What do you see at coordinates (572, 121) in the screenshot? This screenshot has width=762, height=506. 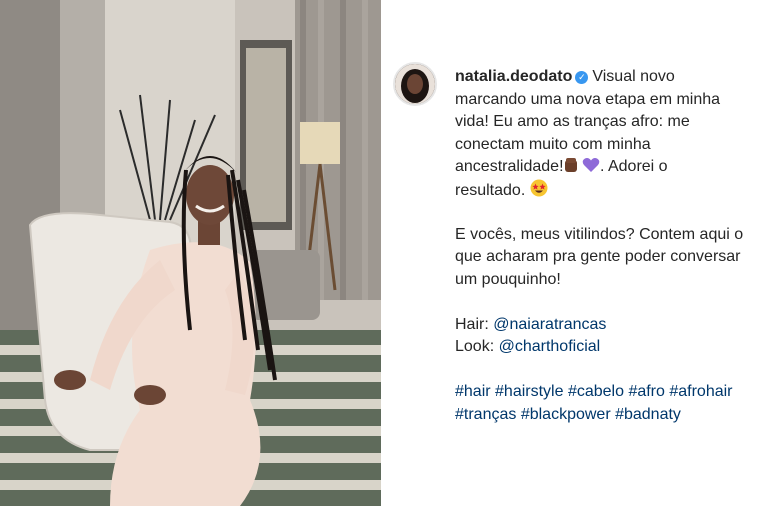 I see `caption-line-3: vida! Eu amo as tranças afro: me` at bounding box center [572, 121].